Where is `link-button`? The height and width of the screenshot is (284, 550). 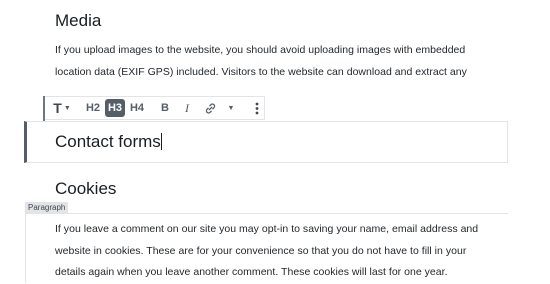 link-button is located at coordinates (210, 108).